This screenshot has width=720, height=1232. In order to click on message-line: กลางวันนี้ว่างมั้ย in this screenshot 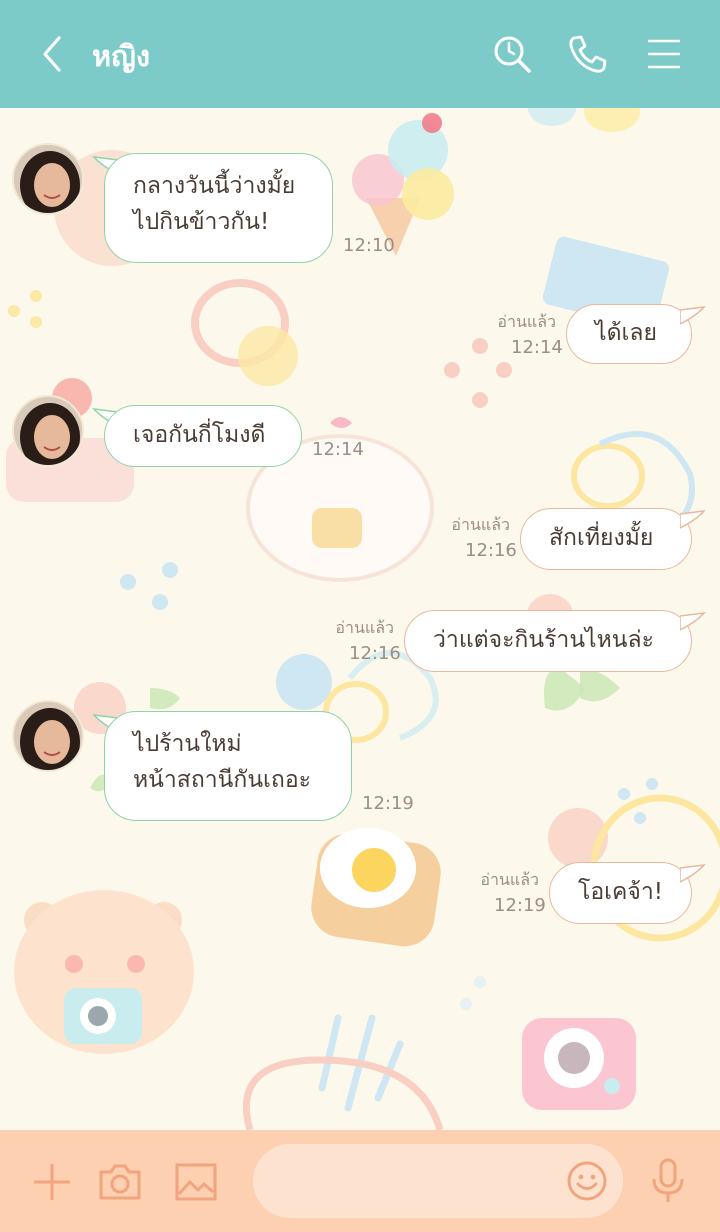, I will do `click(214, 186)`.